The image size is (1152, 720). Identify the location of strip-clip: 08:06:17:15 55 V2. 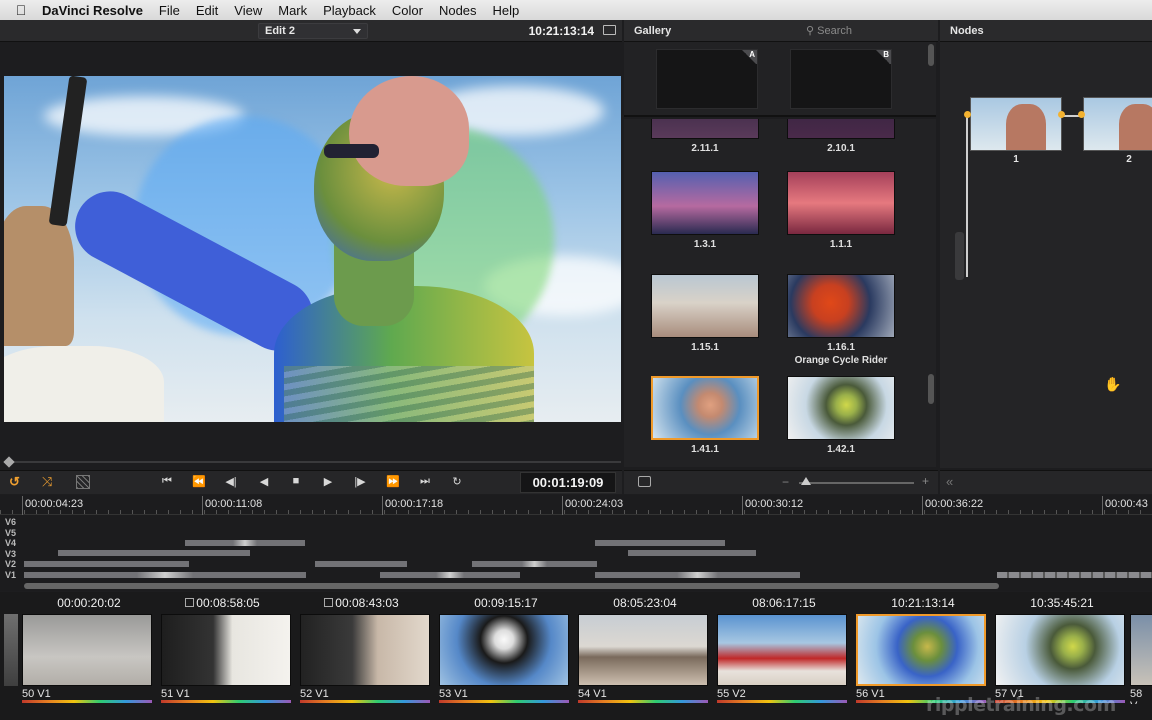
(784, 648).